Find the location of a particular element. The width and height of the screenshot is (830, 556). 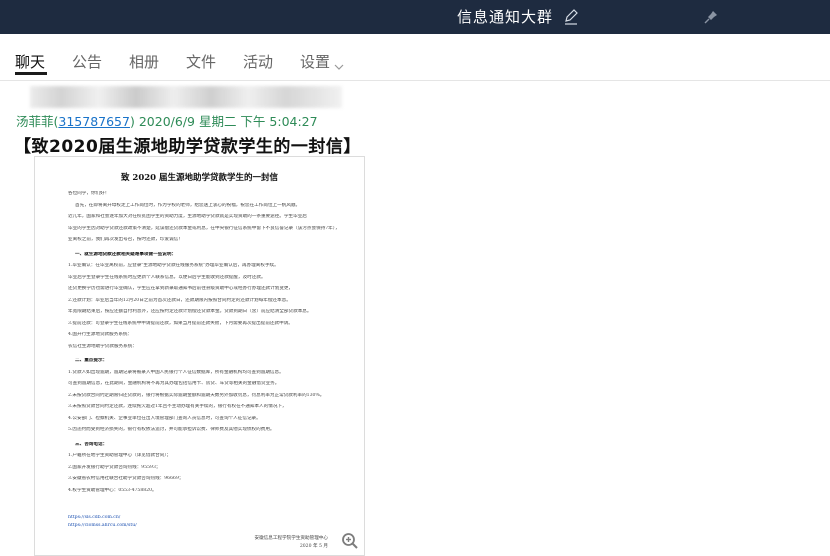

group-title: 信息通知大群 is located at coordinates (505, 16).